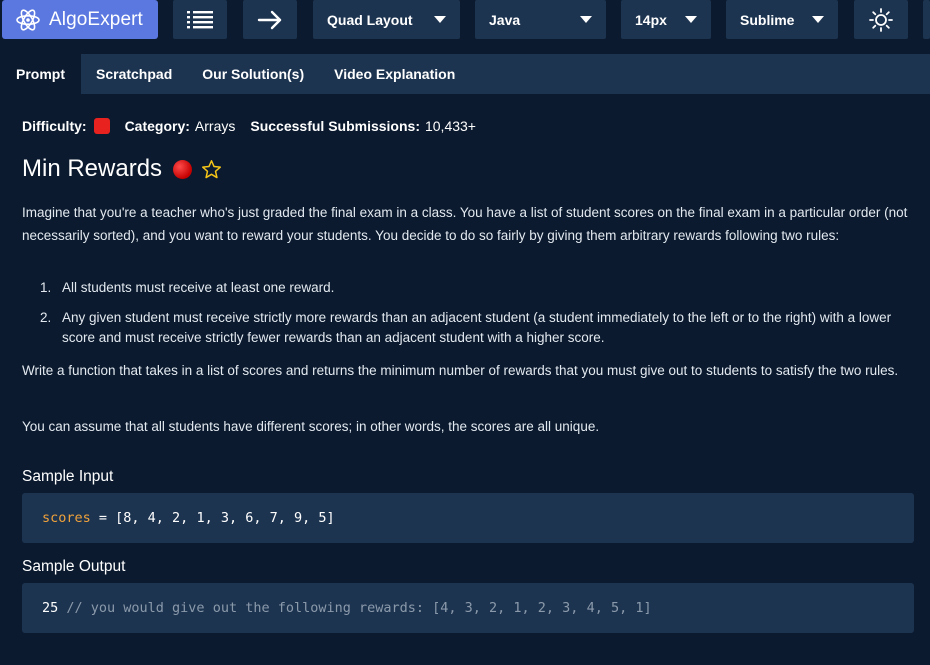 The width and height of the screenshot is (930, 665). I want to click on code-value: = [8, 4, 2, 1, 3, 6, 7, 9, 5], so click(212, 518).